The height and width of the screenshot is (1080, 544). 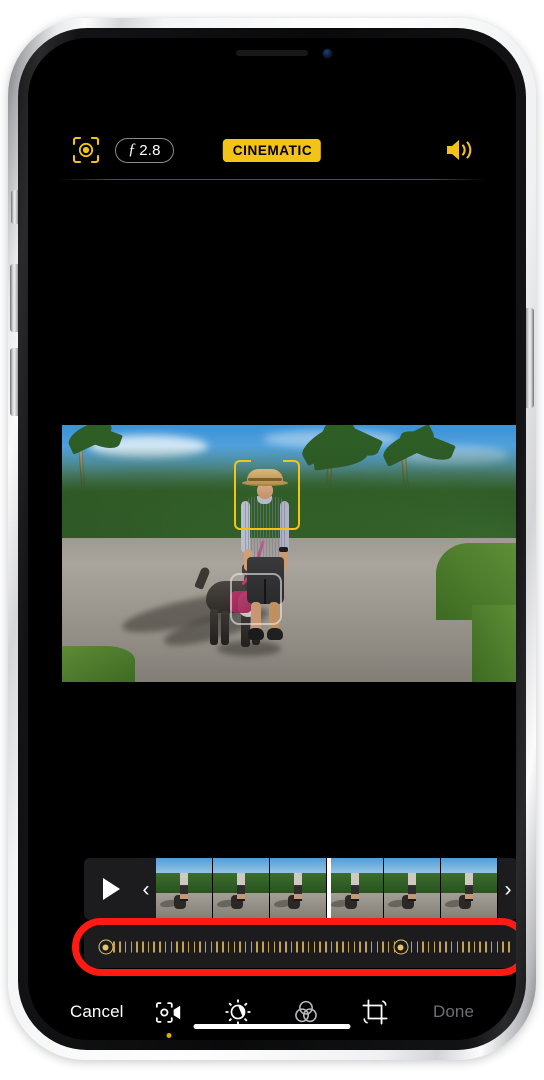 I want to click on filmstrip-frames, so click(x=327, y=889).